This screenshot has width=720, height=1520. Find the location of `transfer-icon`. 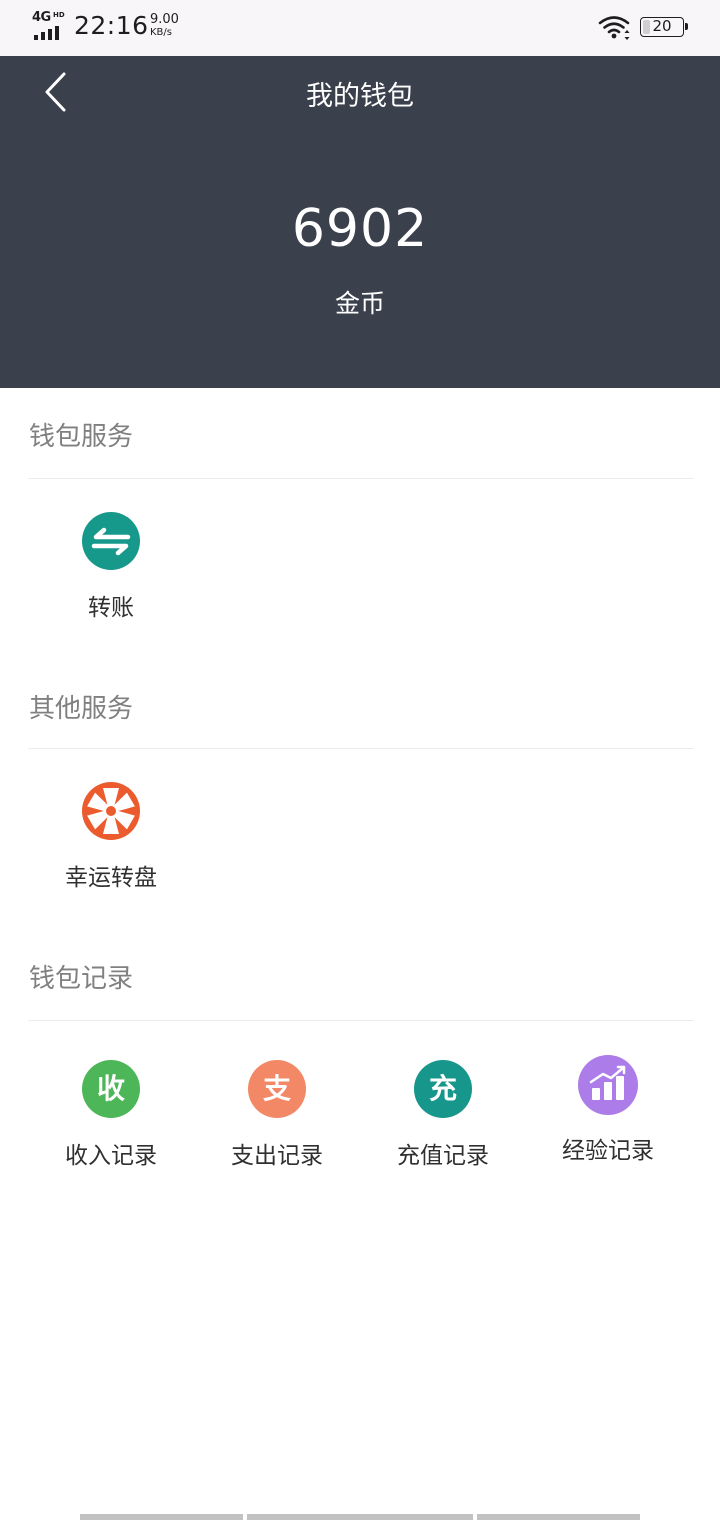

transfer-icon is located at coordinates (111, 541).